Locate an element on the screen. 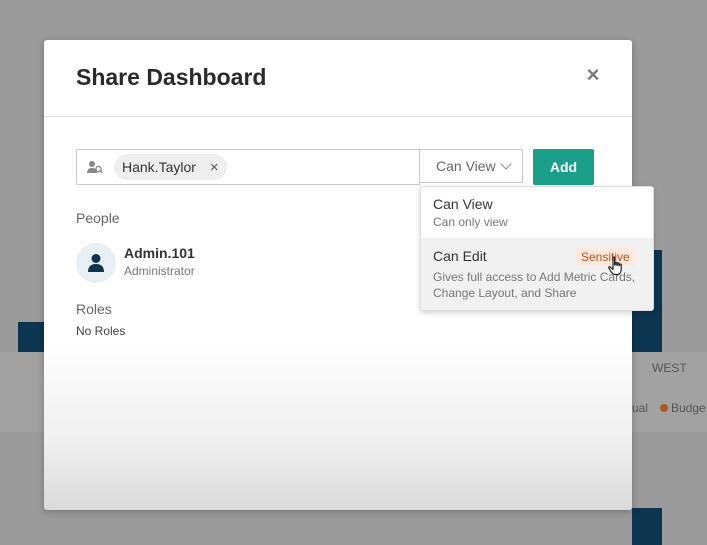 Image resolution: width=707 pixels, height=545 pixels. user-search-input: Hank.Taylor × is located at coordinates (248, 167).